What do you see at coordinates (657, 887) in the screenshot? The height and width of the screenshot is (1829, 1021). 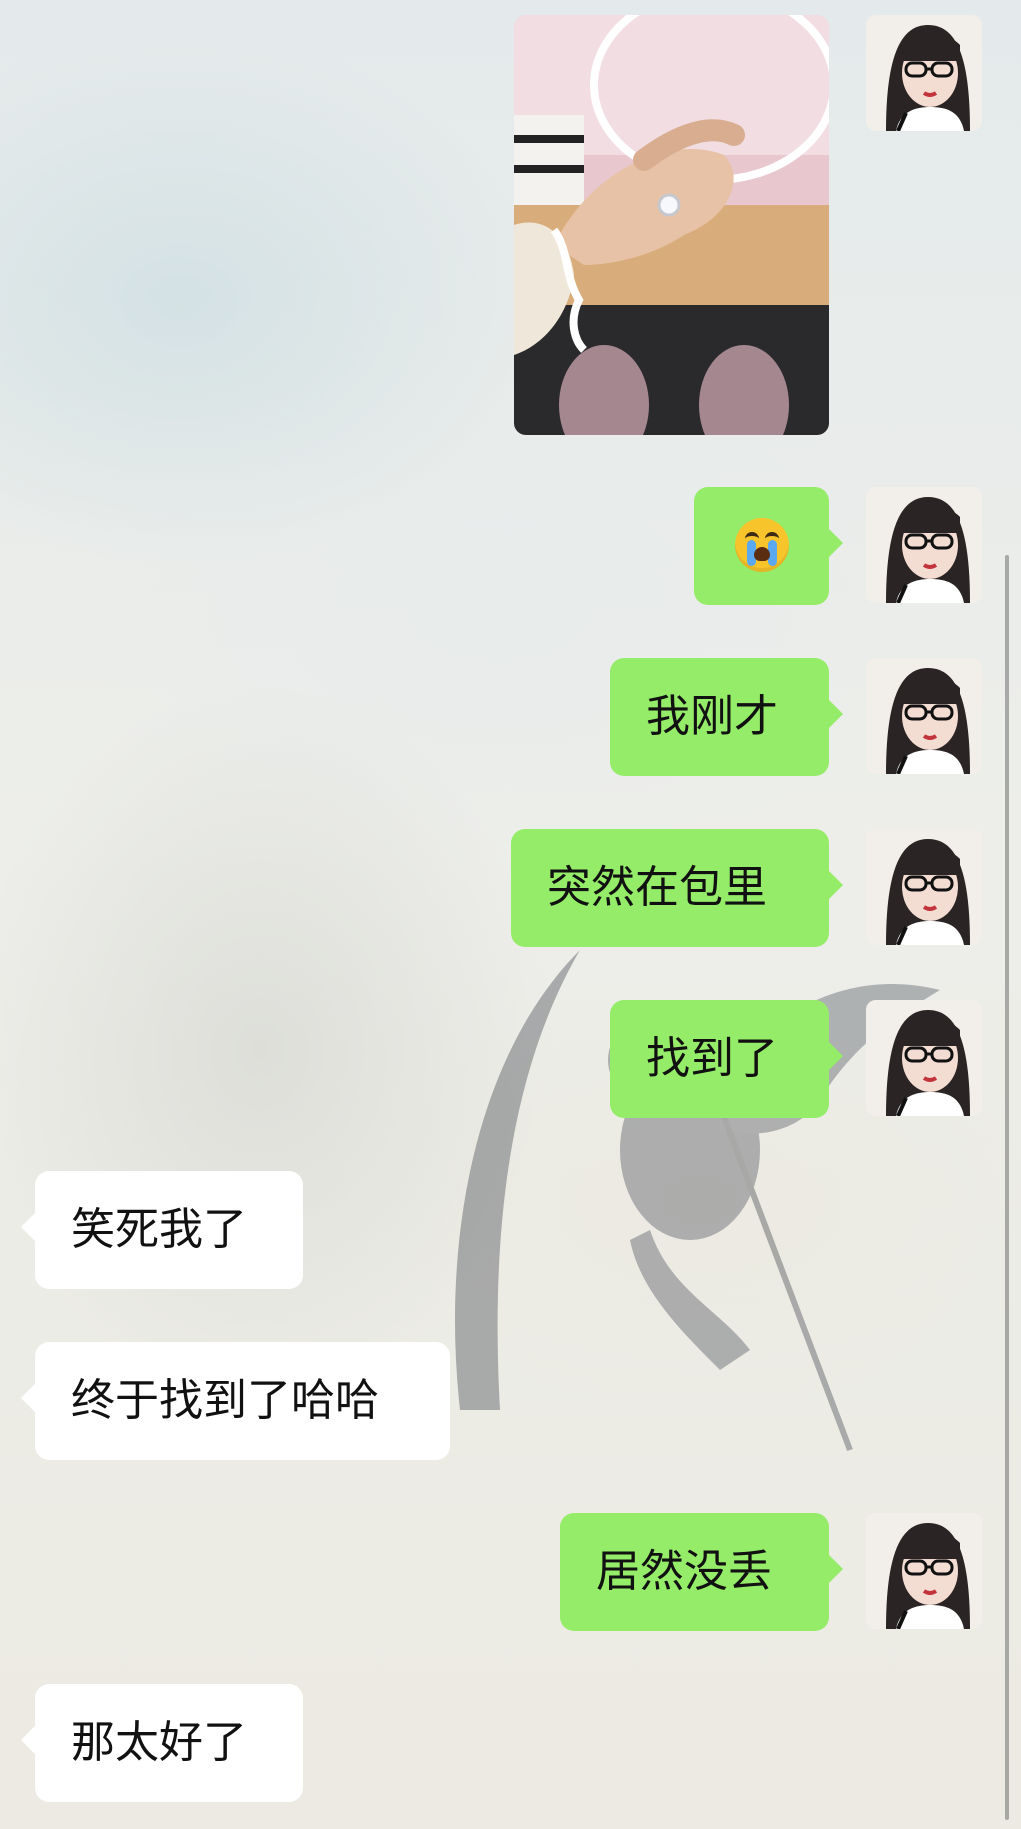 I see `message-text: 突然在包里` at bounding box center [657, 887].